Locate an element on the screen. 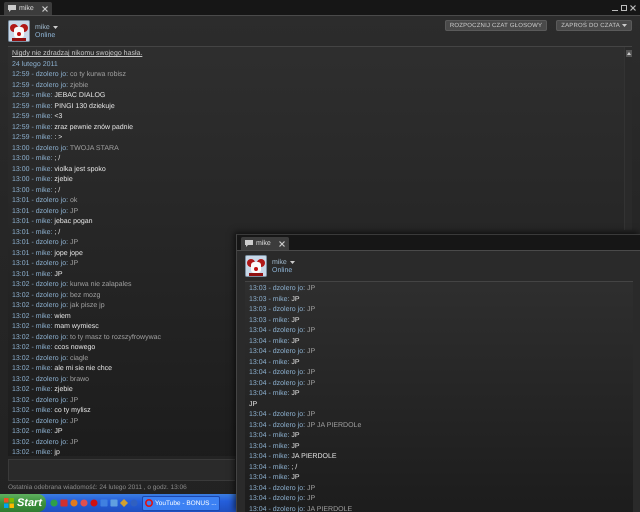 Image resolution: width=640 pixels, height=512 pixels. close-window-icon is located at coordinates (633, 7).